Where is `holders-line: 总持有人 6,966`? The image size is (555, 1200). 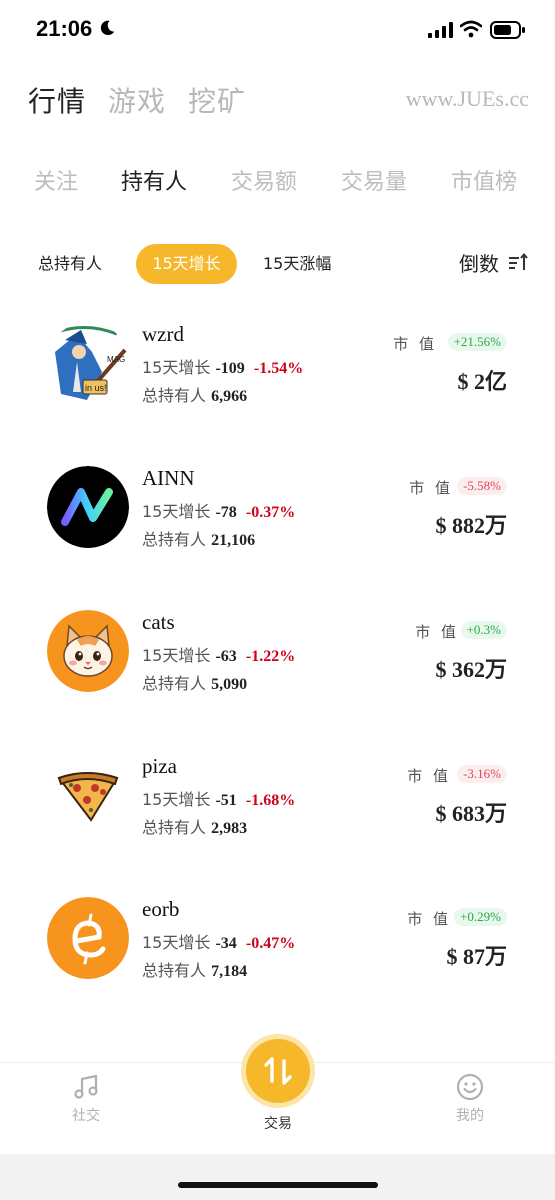 holders-line: 总持有人 6,966 is located at coordinates (194, 394).